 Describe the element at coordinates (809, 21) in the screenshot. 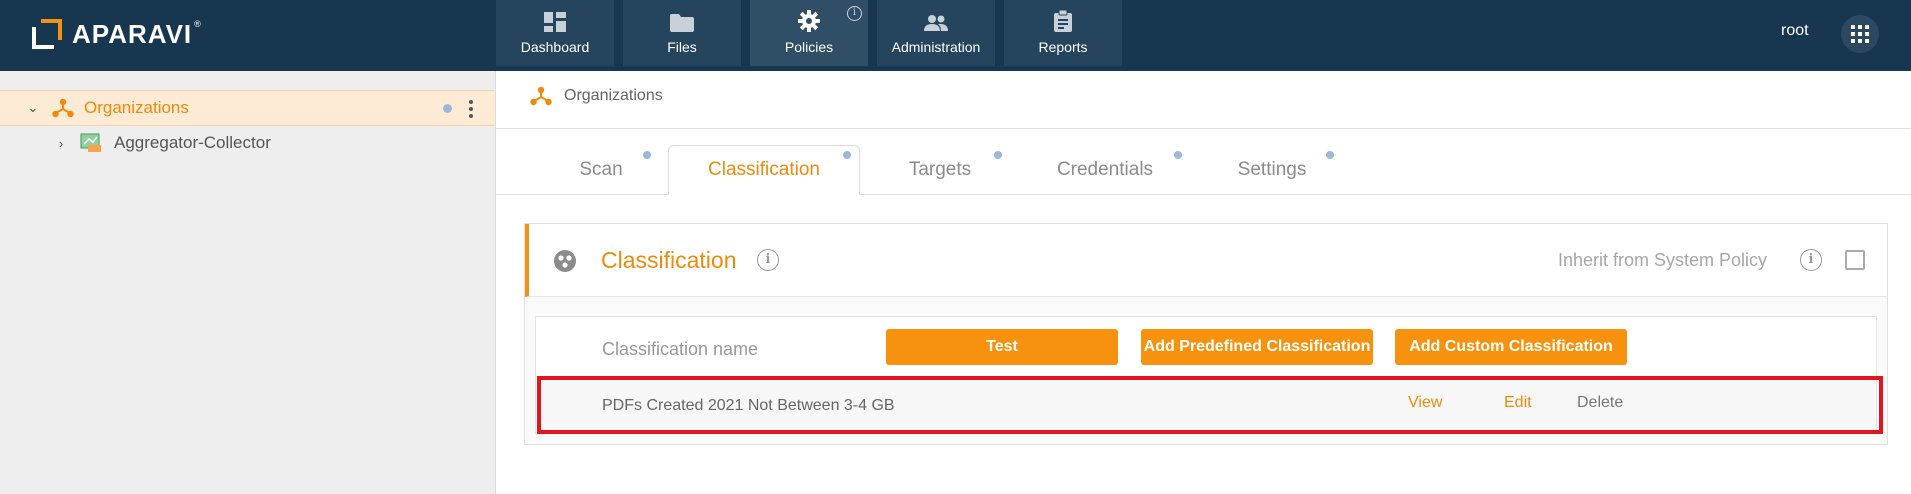

I see `gear-icon` at that location.